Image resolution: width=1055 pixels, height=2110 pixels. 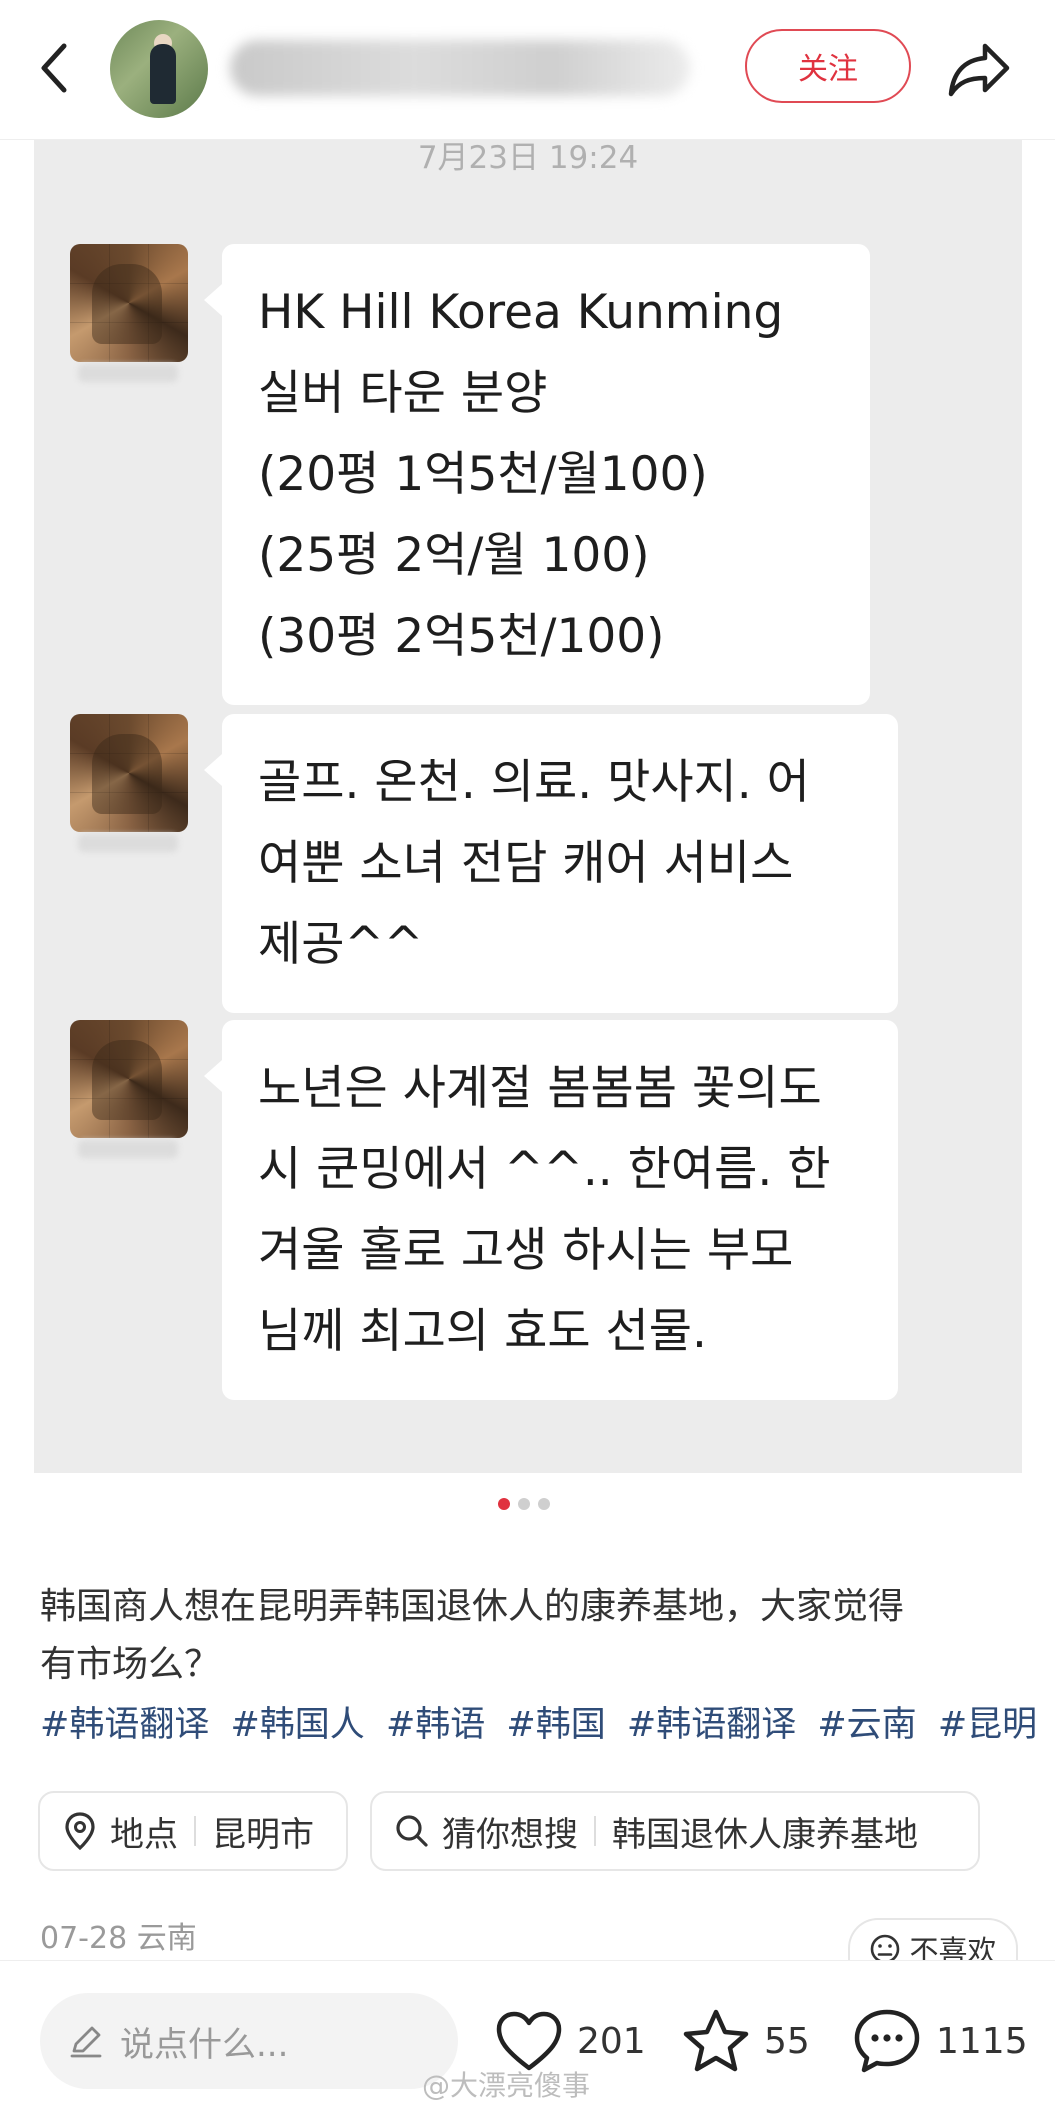 I want to click on star-icon, so click(x=716, y=2040).